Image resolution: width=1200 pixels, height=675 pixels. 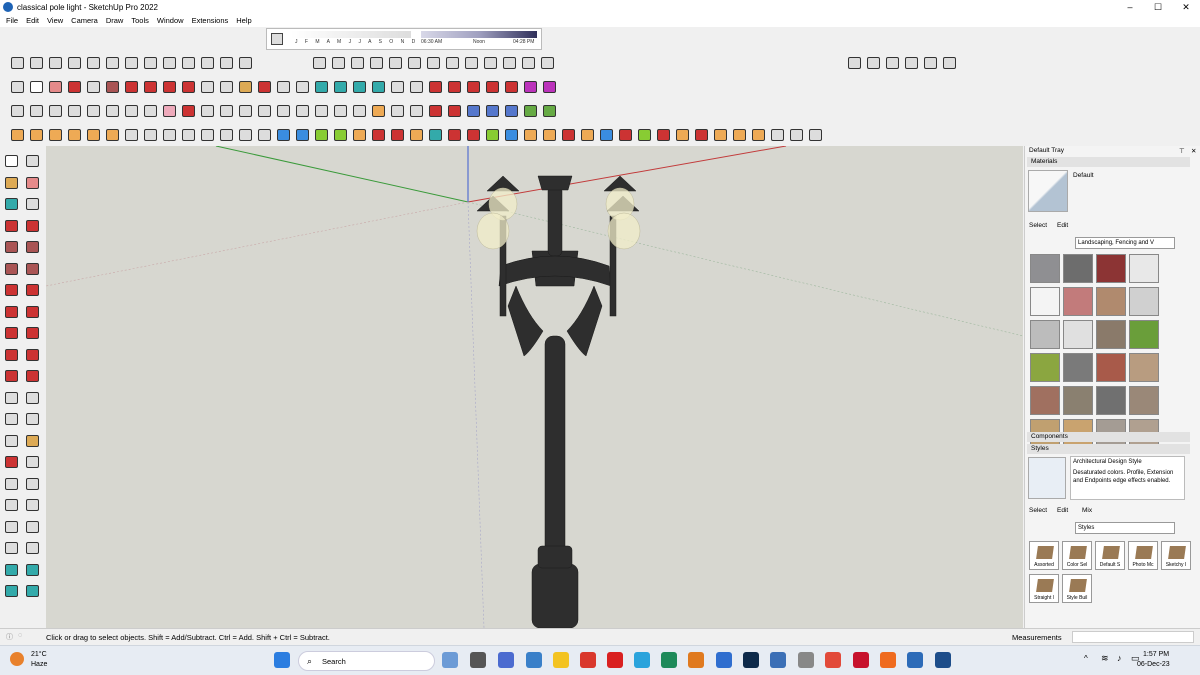 What do you see at coordinates (33, 377) in the screenshot?
I see `offset-left-icon` at bounding box center [33, 377].